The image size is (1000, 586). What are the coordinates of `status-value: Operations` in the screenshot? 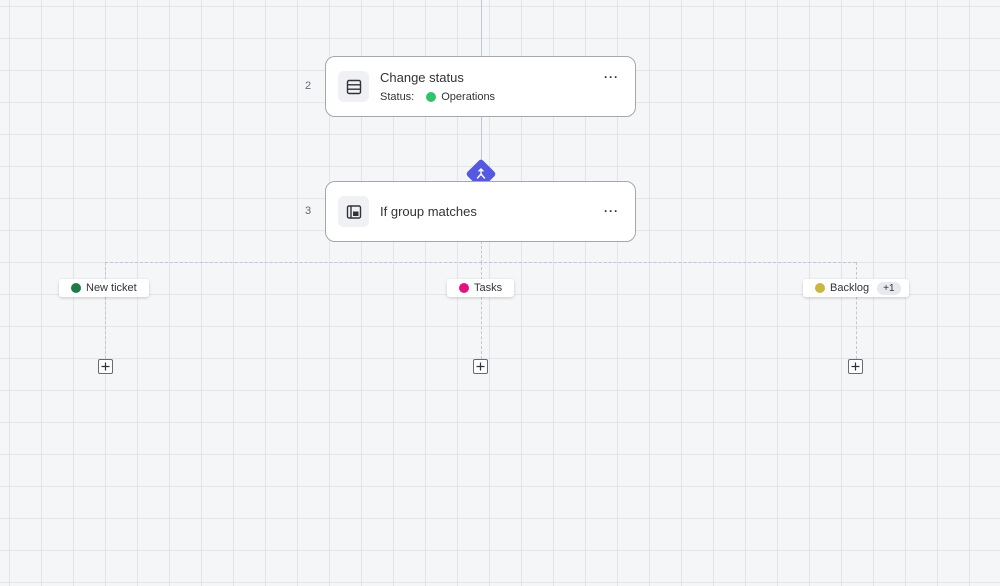 It's located at (468, 97).